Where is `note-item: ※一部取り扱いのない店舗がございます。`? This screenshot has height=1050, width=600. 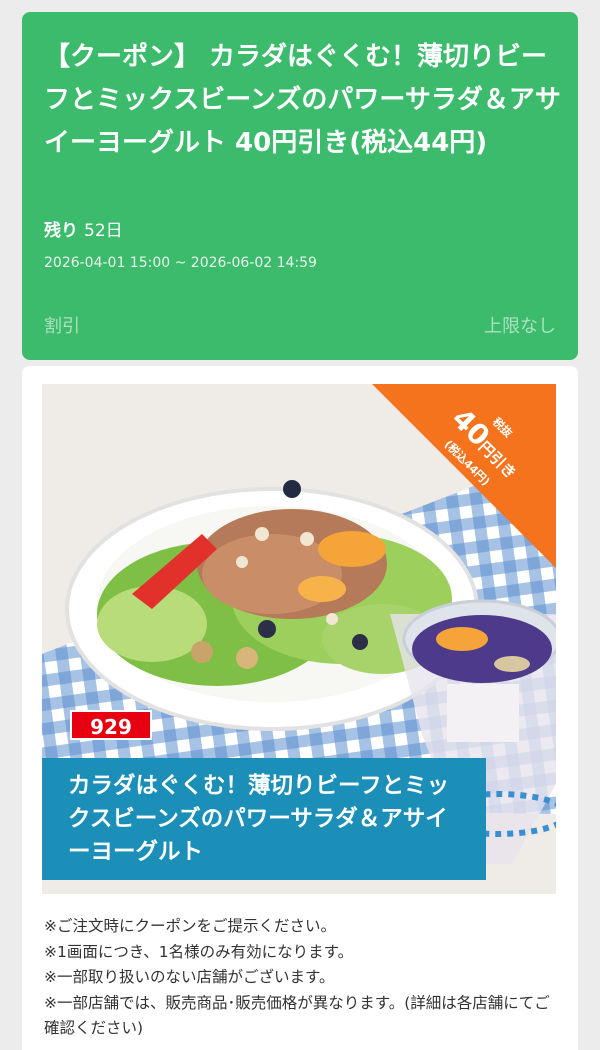
note-item: ※一部取り扱いのない店舗がございます。 is located at coordinates (189, 977).